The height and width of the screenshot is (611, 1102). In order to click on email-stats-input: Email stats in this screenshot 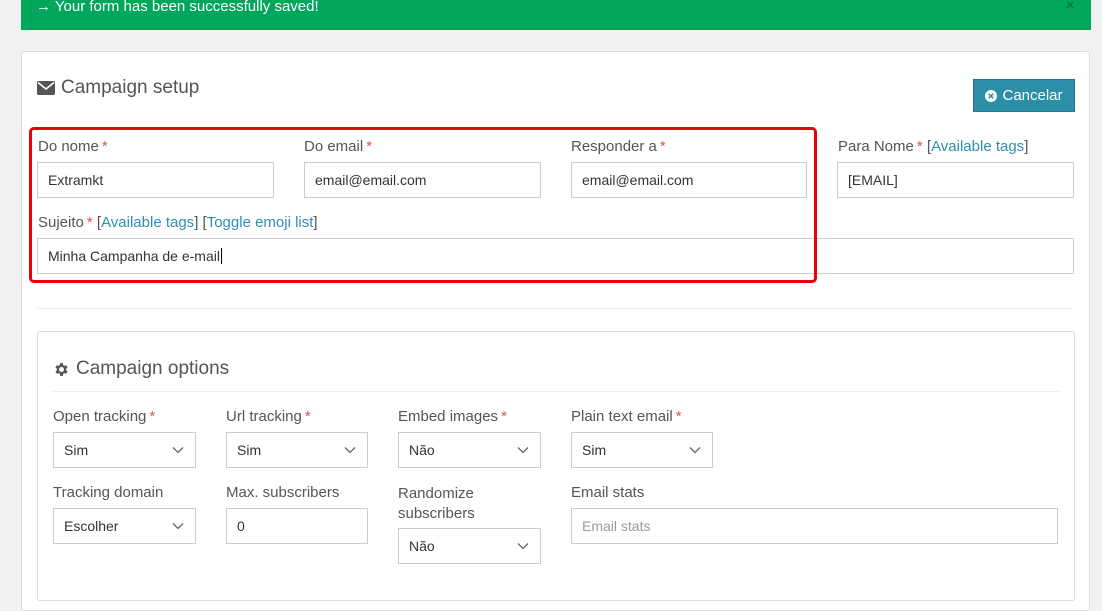, I will do `click(814, 526)`.